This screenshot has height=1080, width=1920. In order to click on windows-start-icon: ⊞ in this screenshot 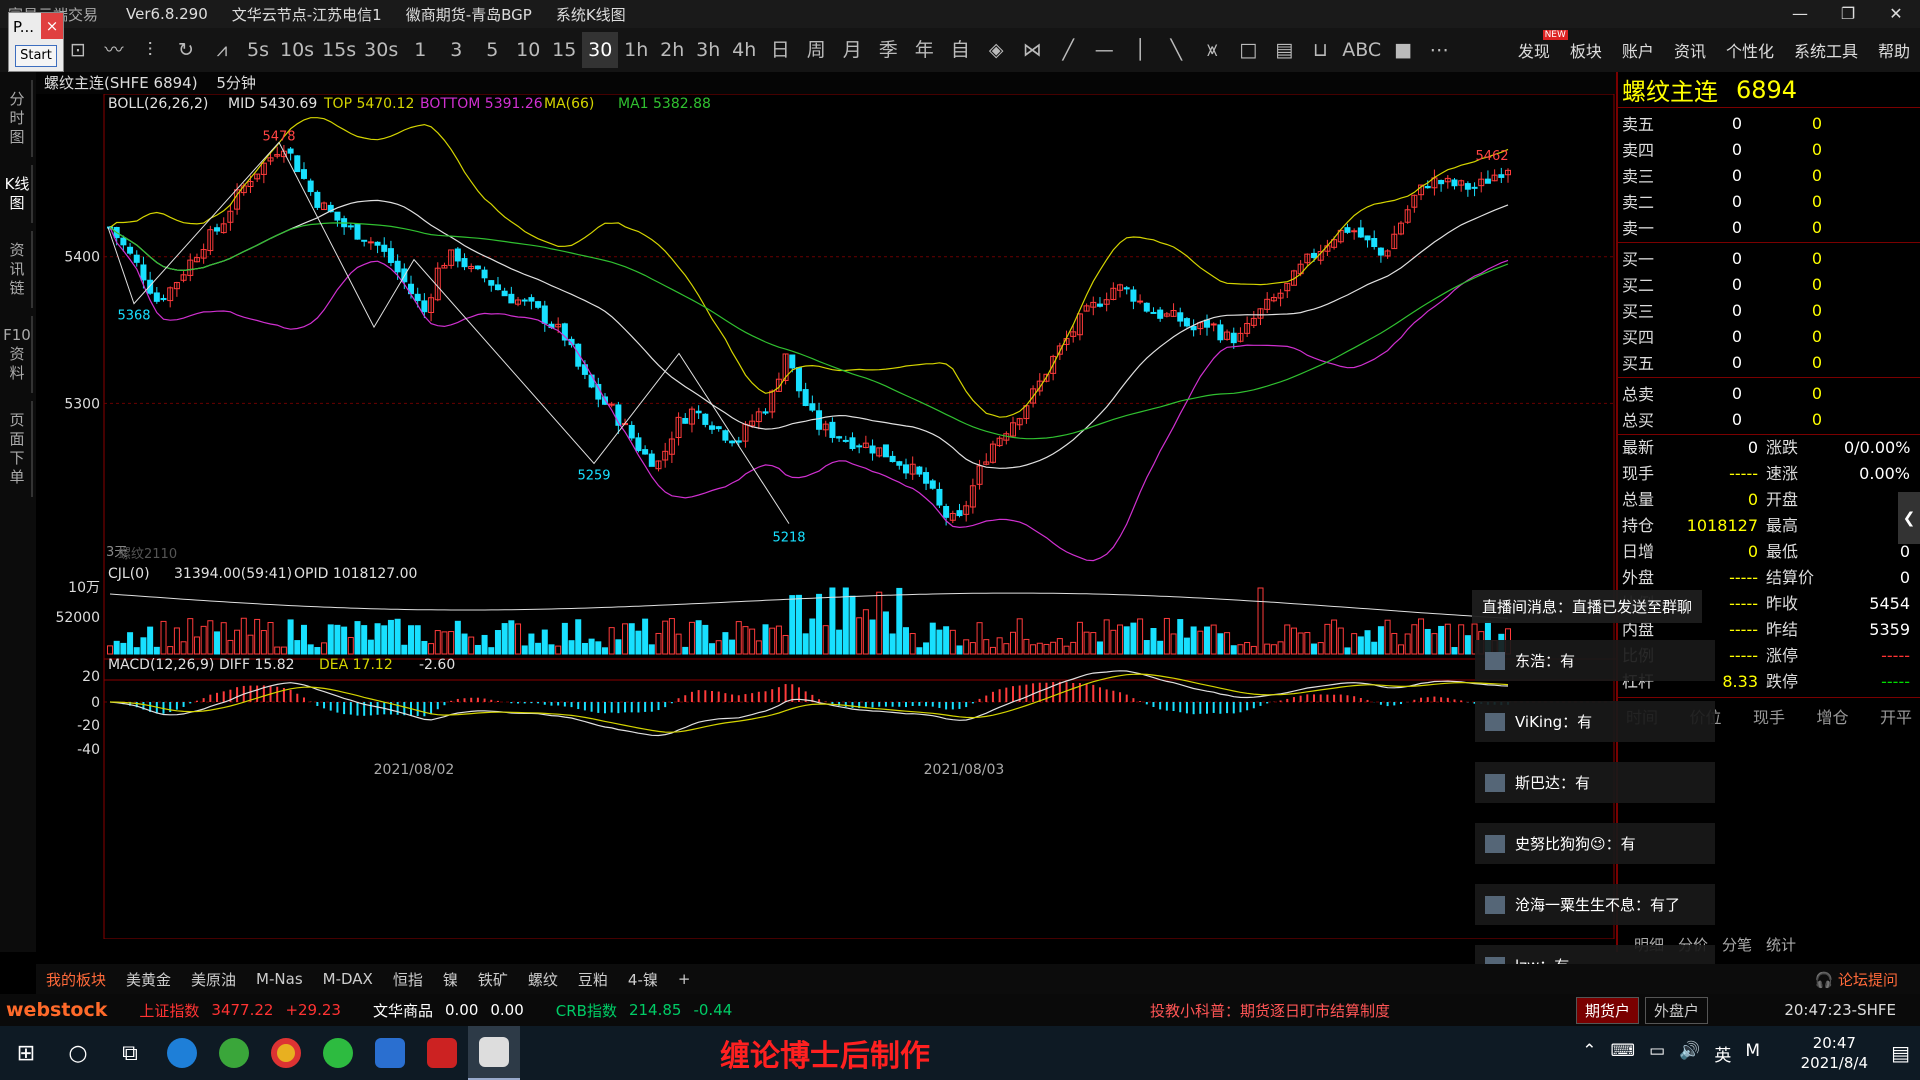, I will do `click(26, 1053)`.